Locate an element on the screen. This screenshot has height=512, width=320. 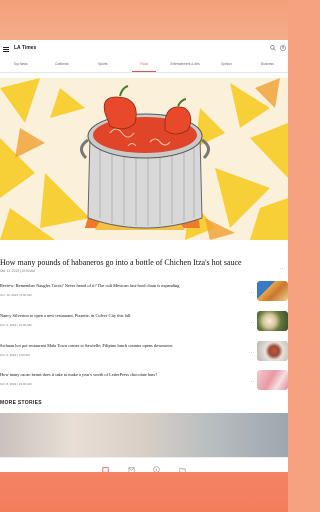
folder-icon is located at coordinates (182, 470).